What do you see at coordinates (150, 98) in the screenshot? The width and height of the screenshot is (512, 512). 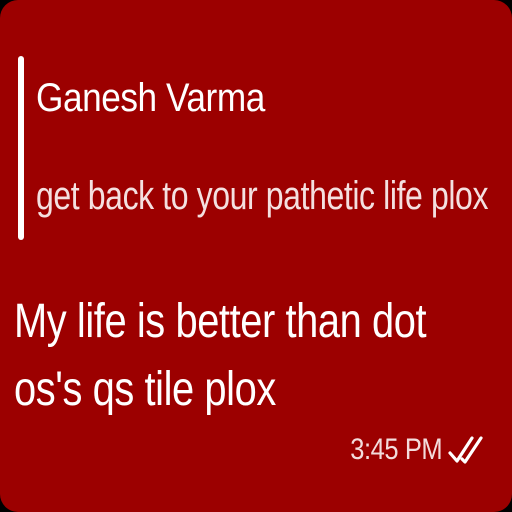 I see `quoted-sender-name: Ganesh Varma` at bounding box center [150, 98].